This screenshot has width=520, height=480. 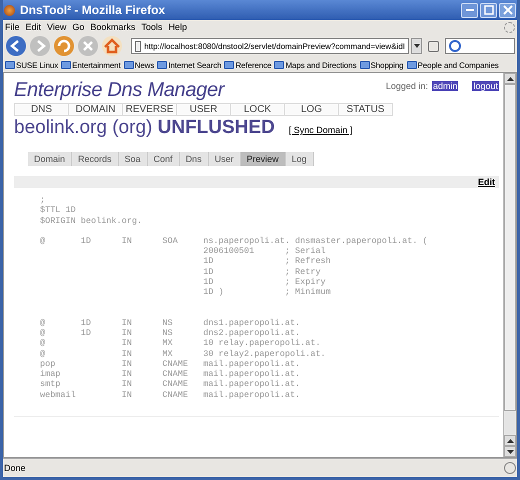 I want to click on page-icon, so click(x=138, y=46).